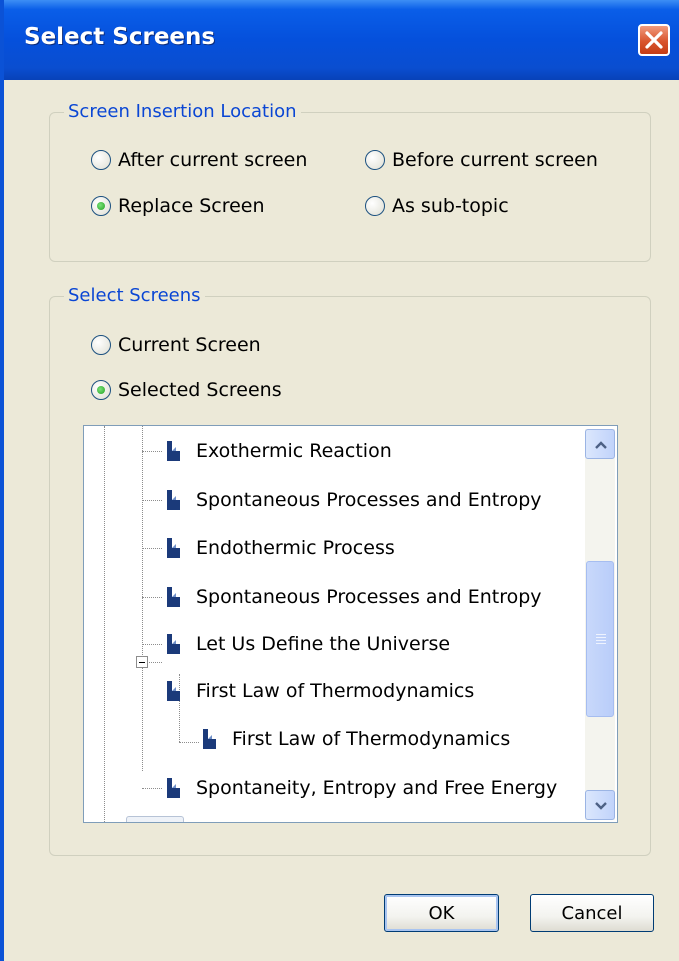 The width and height of the screenshot is (679, 961). I want to click on tree-node: Exothermic Reaction, so click(279, 451).